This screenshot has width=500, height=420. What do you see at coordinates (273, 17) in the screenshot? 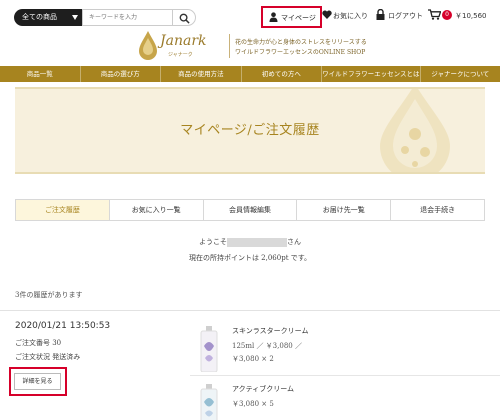
I see `user-icon` at bounding box center [273, 17].